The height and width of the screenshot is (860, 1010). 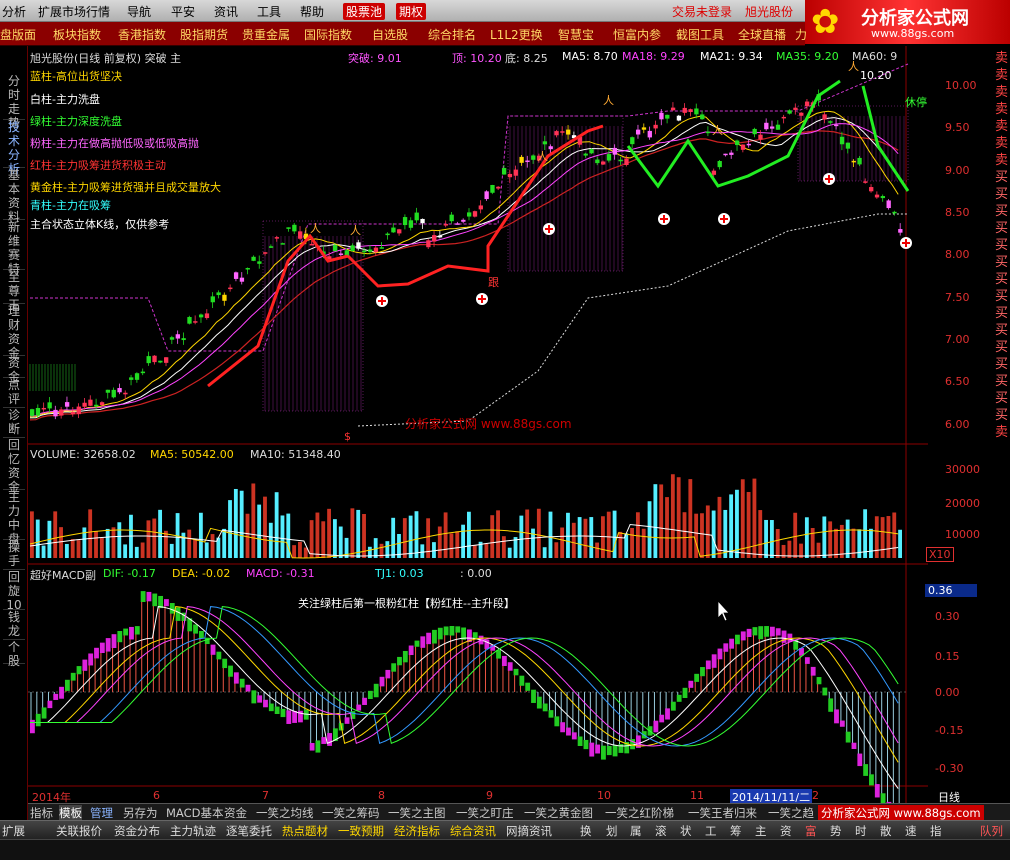 I want to click on bottom-tab: 管理, so click(x=101, y=813).